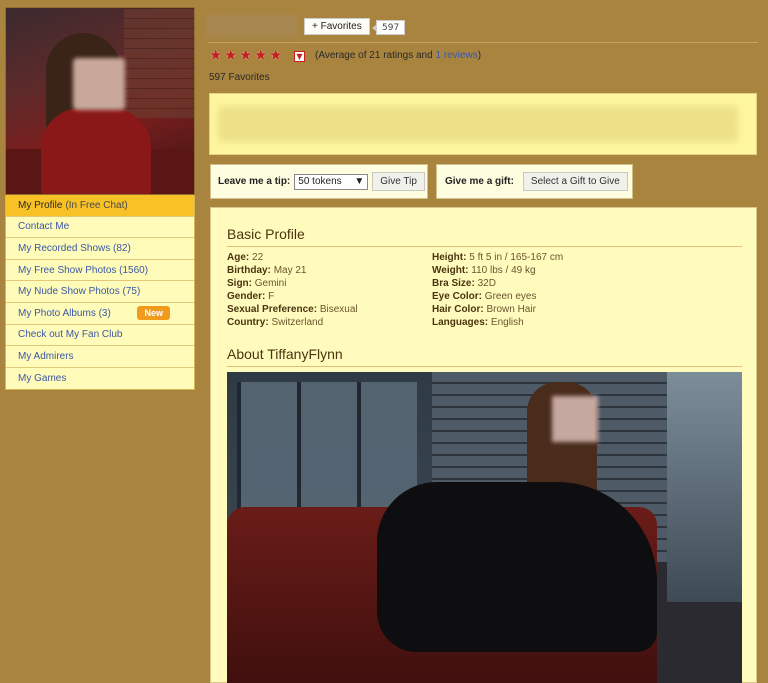 This screenshot has height=683, width=768. Describe the element at coordinates (479, 55) in the screenshot. I see `rating-suffix: )` at that location.